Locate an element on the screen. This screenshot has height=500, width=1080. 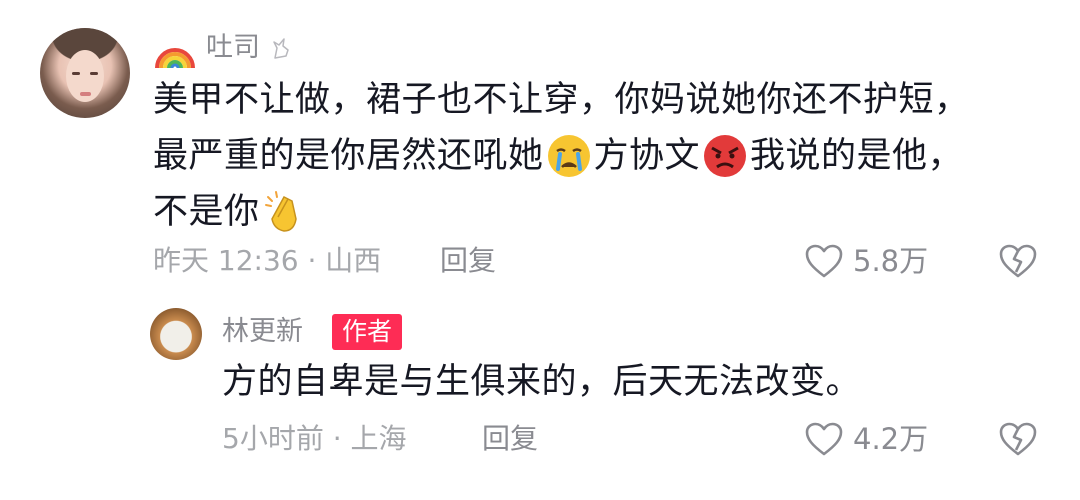
comment-text-segment: 美甲不让做，裙子也不让穿，你妈说她你还不护短， is located at coordinates (561, 100).